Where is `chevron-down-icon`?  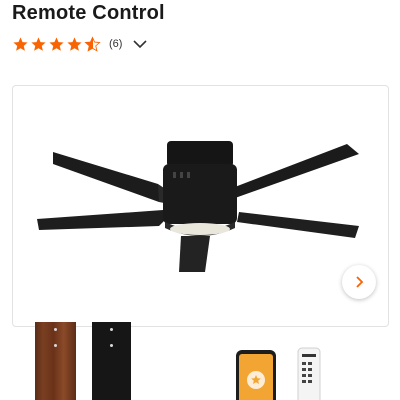 chevron-down-icon is located at coordinates (140, 44).